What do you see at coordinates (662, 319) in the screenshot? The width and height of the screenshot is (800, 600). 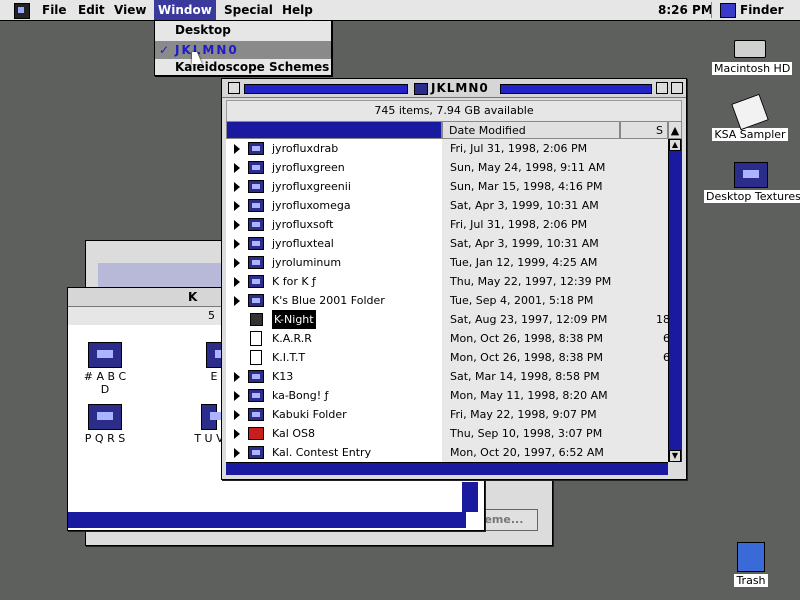 I see `item-size: 184` at bounding box center [662, 319].